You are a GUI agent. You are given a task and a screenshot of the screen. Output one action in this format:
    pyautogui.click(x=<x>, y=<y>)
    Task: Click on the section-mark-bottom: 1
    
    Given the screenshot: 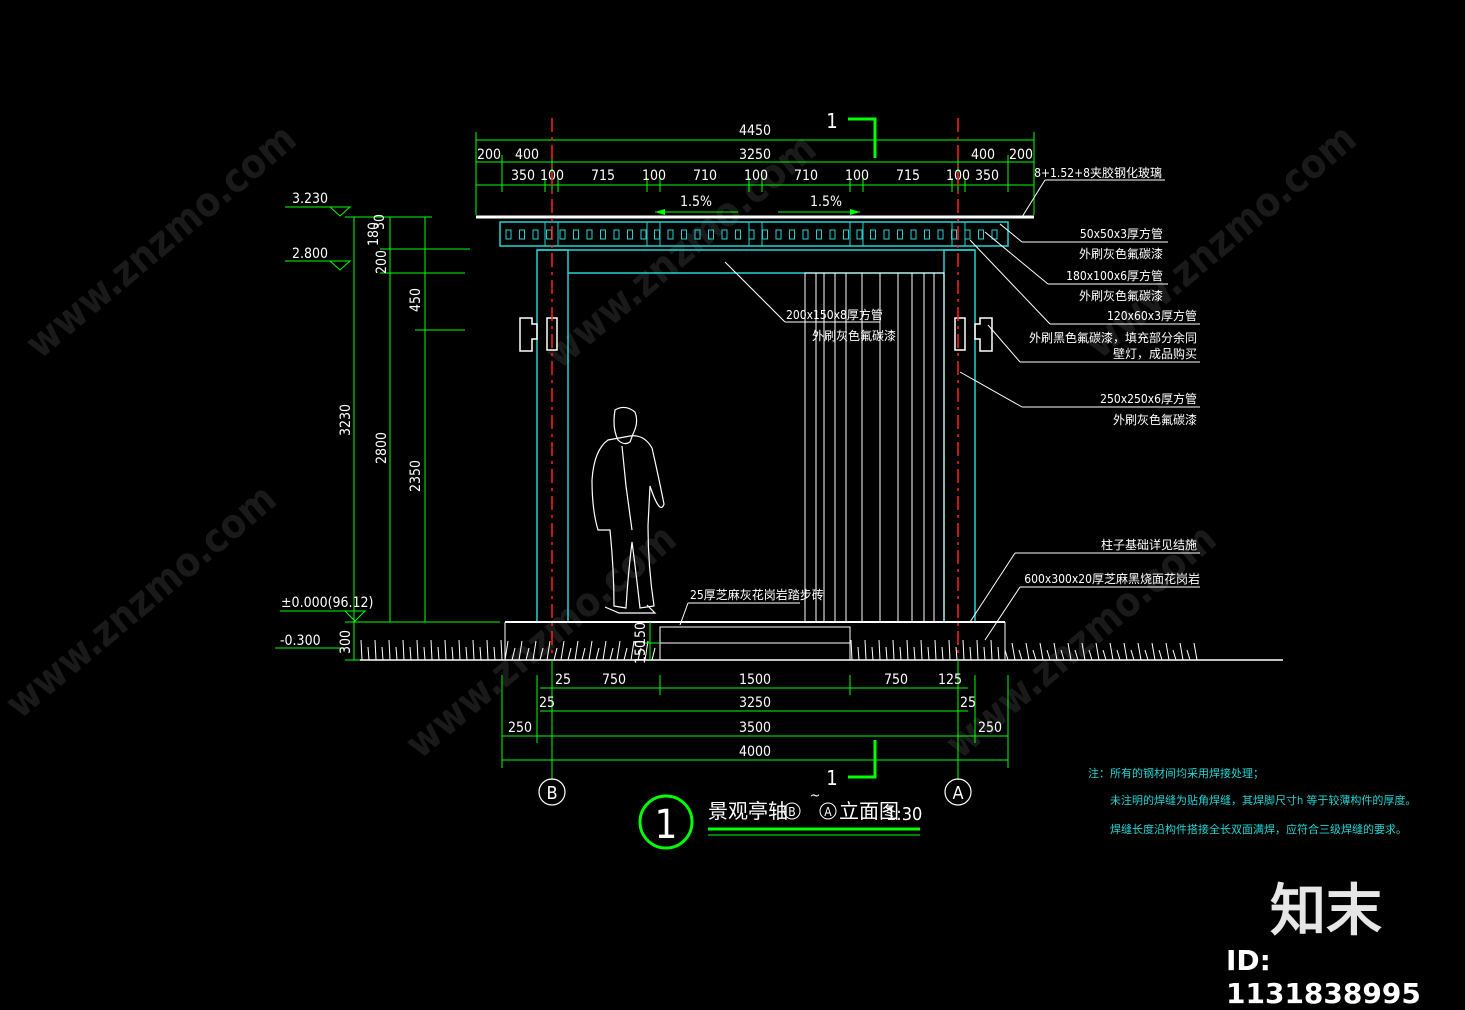 What is the action you would take?
    pyautogui.click(x=851, y=765)
    